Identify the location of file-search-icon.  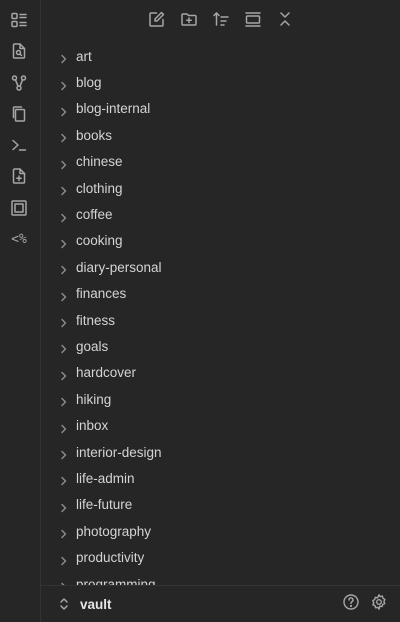
(19, 51).